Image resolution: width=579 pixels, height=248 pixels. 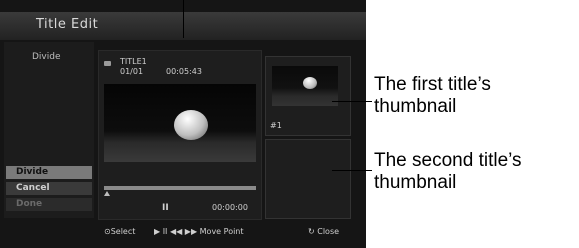 What do you see at coordinates (165, 208) in the screenshot?
I see `pause-icon: II` at bounding box center [165, 208].